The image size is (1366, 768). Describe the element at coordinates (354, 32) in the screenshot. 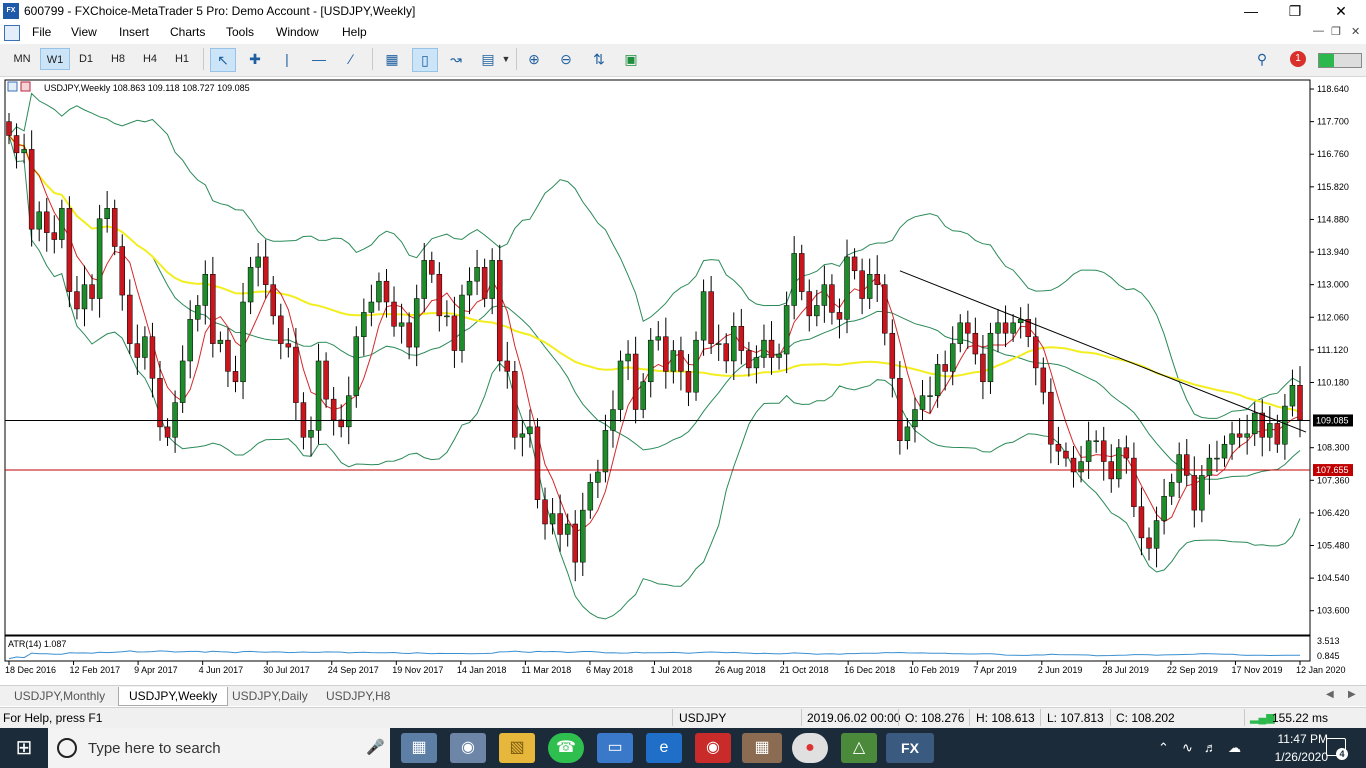

I see `menu-help: Help` at that location.